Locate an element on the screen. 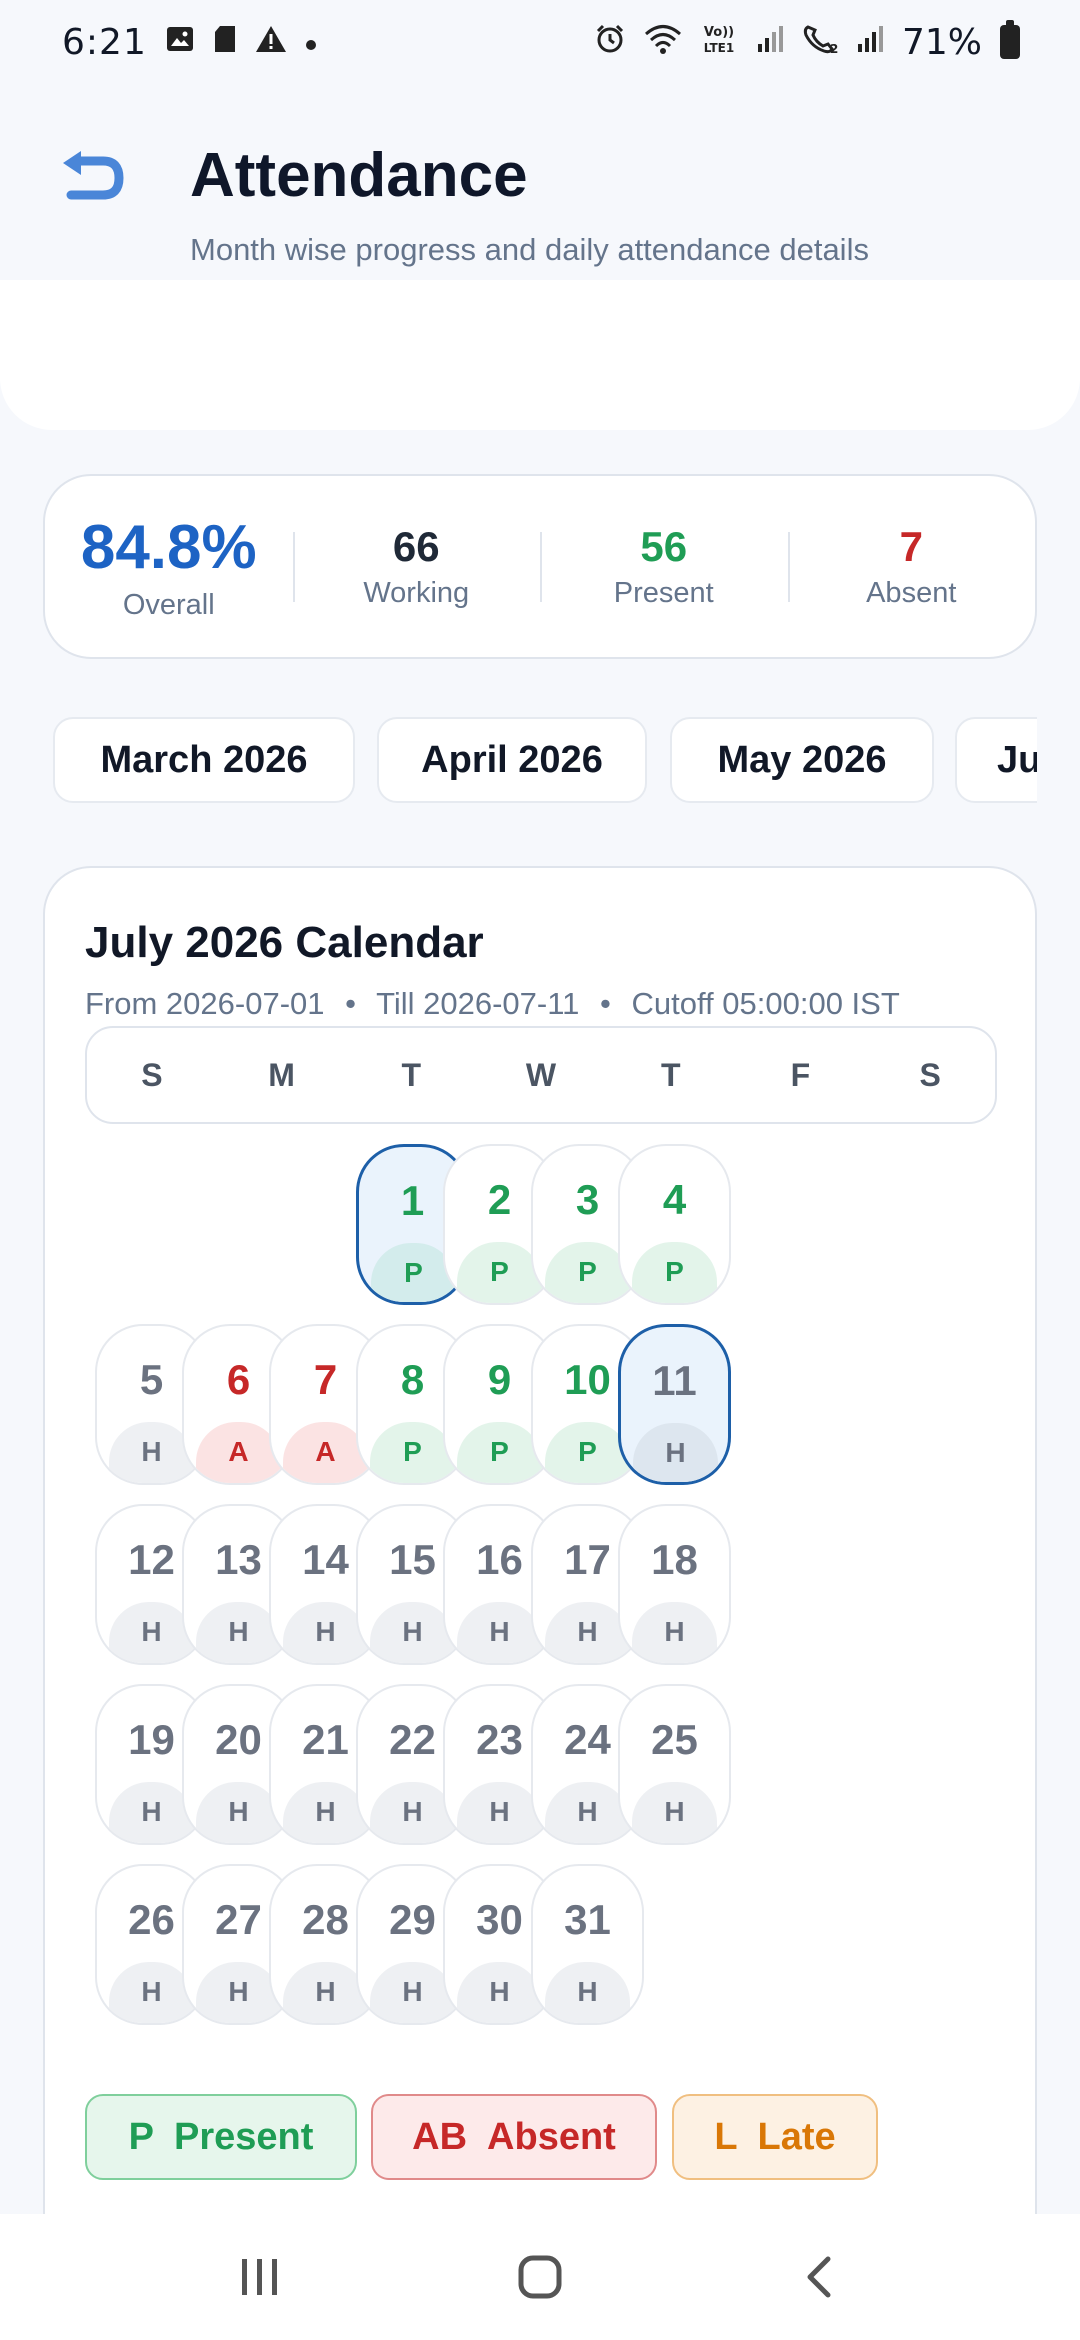 This screenshot has height=2340, width=1080. range-cutoff: Cutoff 05:00:00 IST is located at coordinates (765, 1003).